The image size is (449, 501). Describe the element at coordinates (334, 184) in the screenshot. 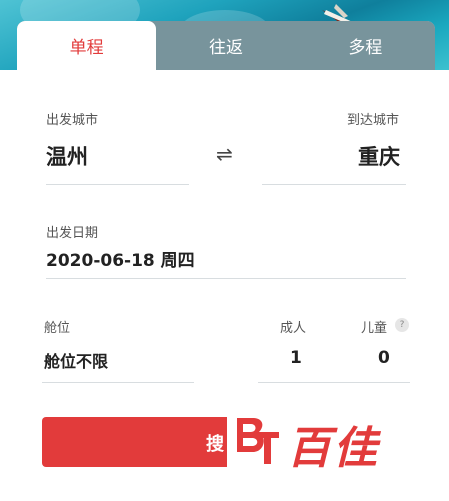

I see `arrival-underline` at that location.